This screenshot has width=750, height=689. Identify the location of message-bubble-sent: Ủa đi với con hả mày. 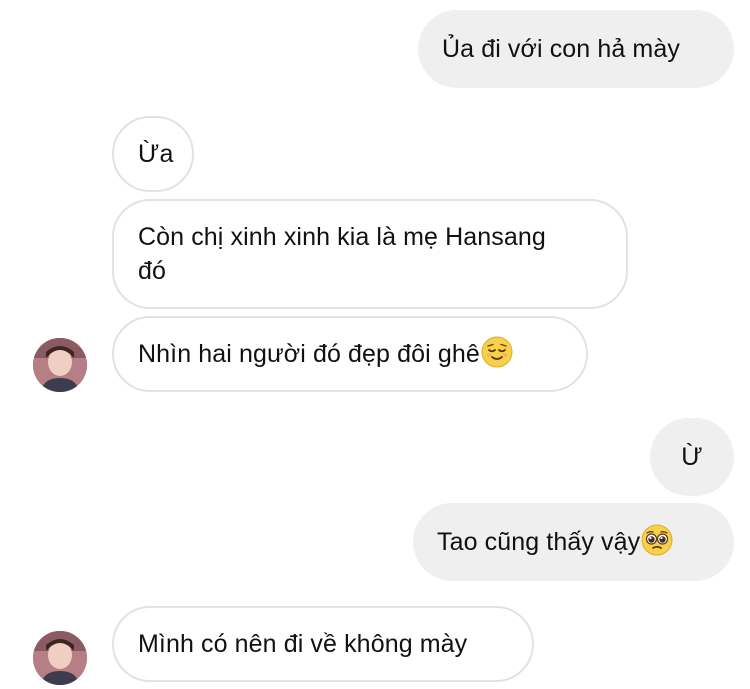
(576, 49).